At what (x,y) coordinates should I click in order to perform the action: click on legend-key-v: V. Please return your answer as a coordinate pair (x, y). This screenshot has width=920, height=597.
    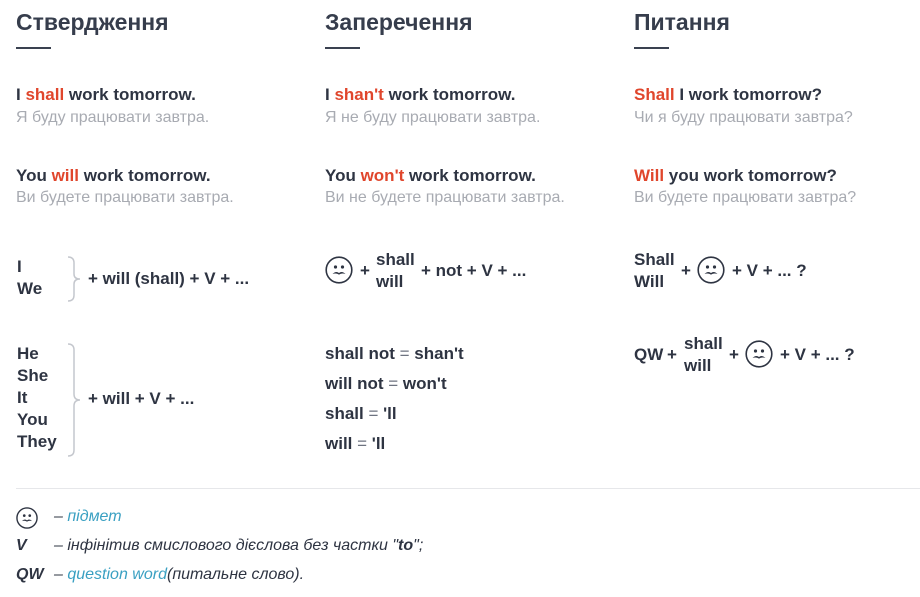
    Looking at the image, I should click on (21, 545).